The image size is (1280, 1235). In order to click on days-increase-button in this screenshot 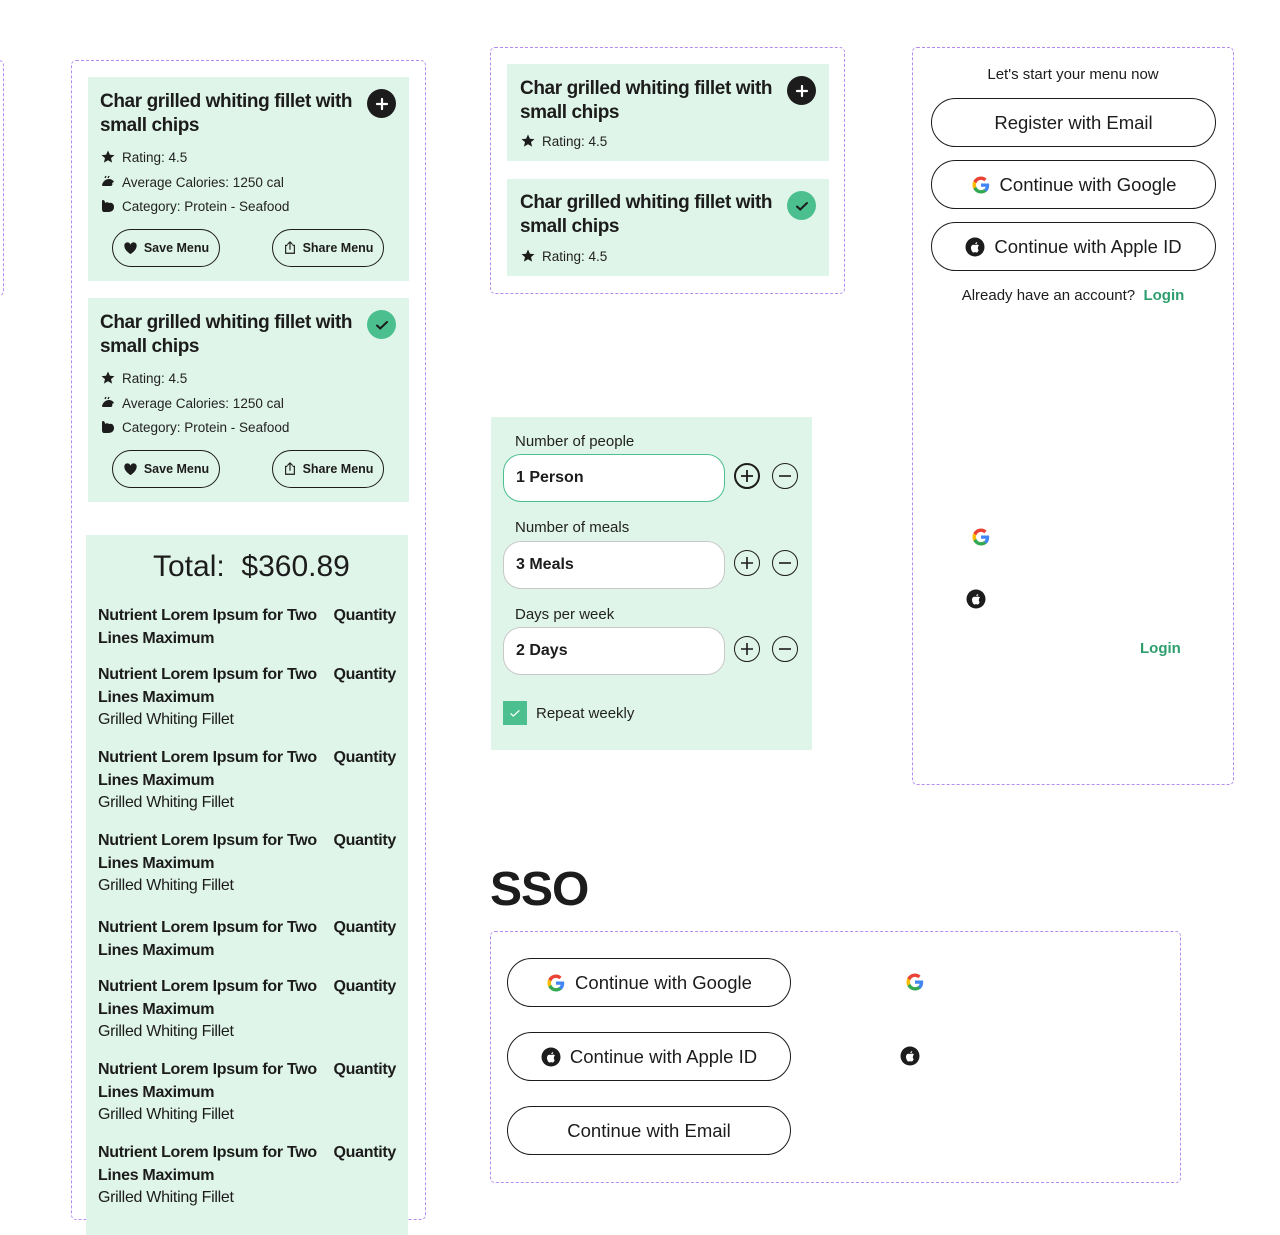, I will do `click(747, 649)`.